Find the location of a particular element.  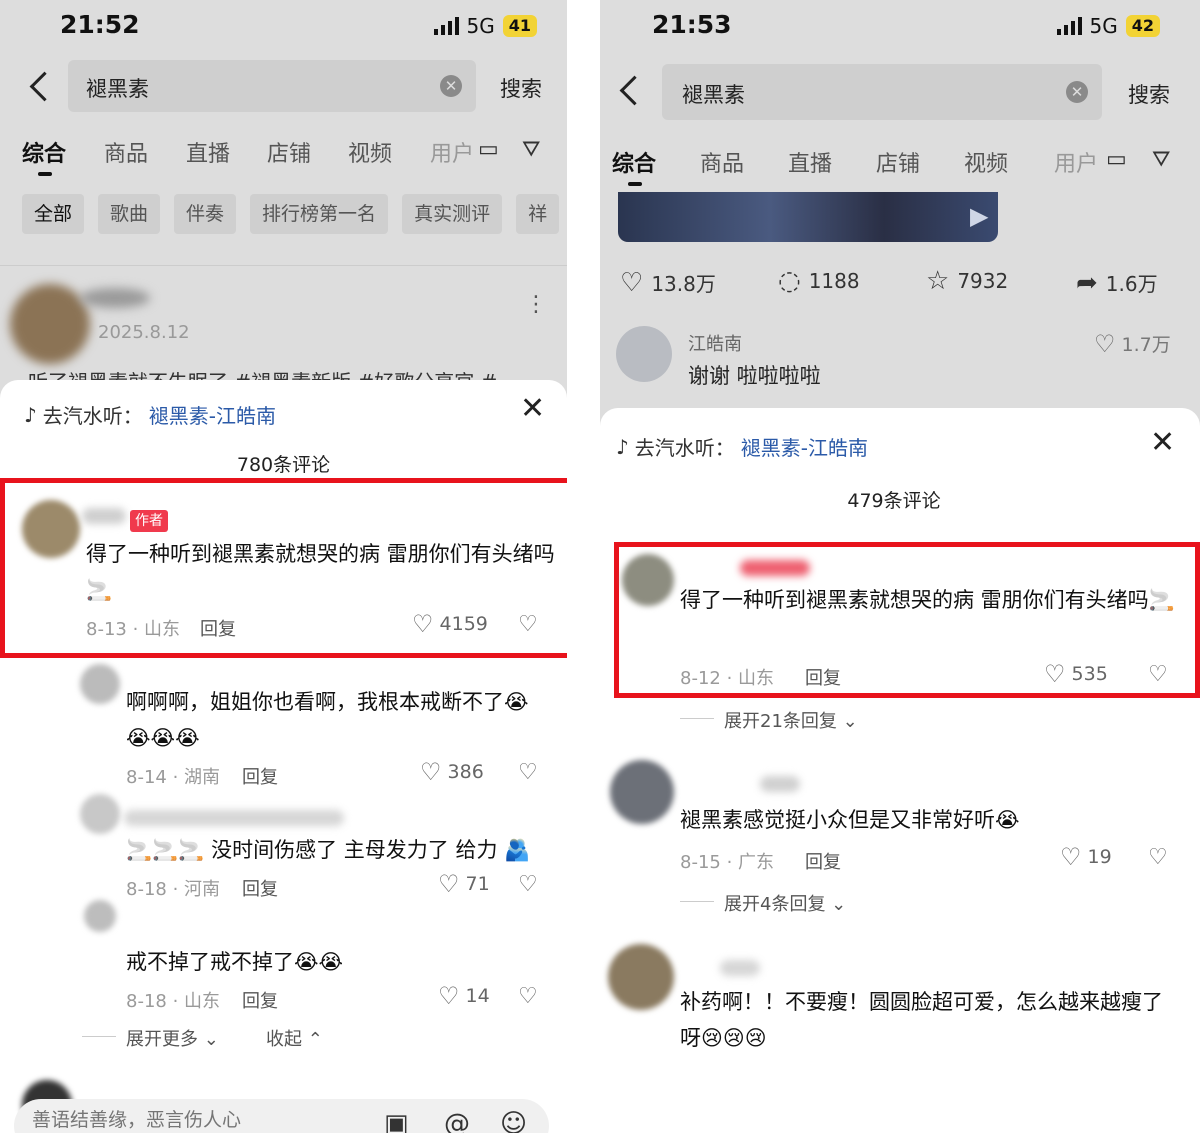

expand-more-label: 展开更多 is located at coordinates (162, 1039).